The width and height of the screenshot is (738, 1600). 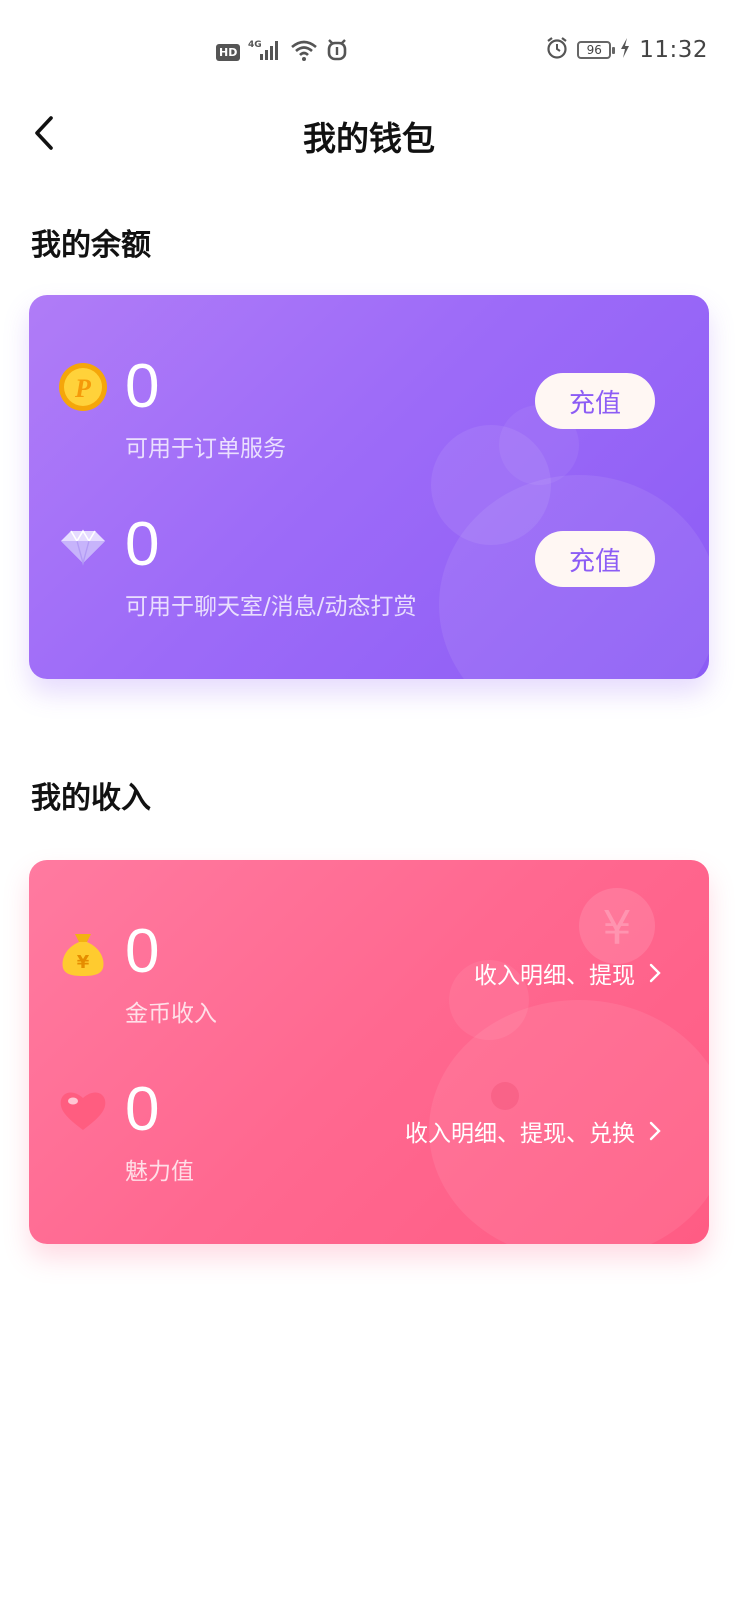 What do you see at coordinates (171, 1014) in the screenshot?
I see `gold-income-desc: 金币收入` at bounding box center [171, 1014].